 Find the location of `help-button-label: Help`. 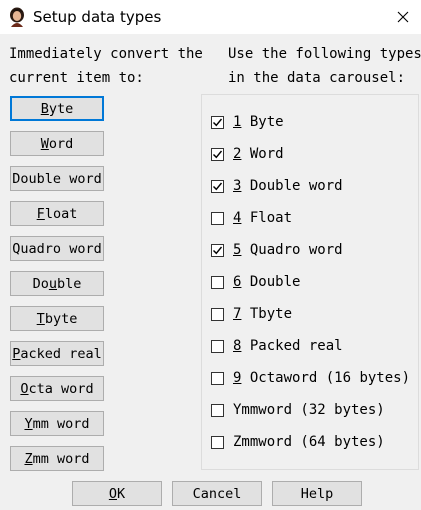

help-button-label: Help is located at coordinates (317, 493).